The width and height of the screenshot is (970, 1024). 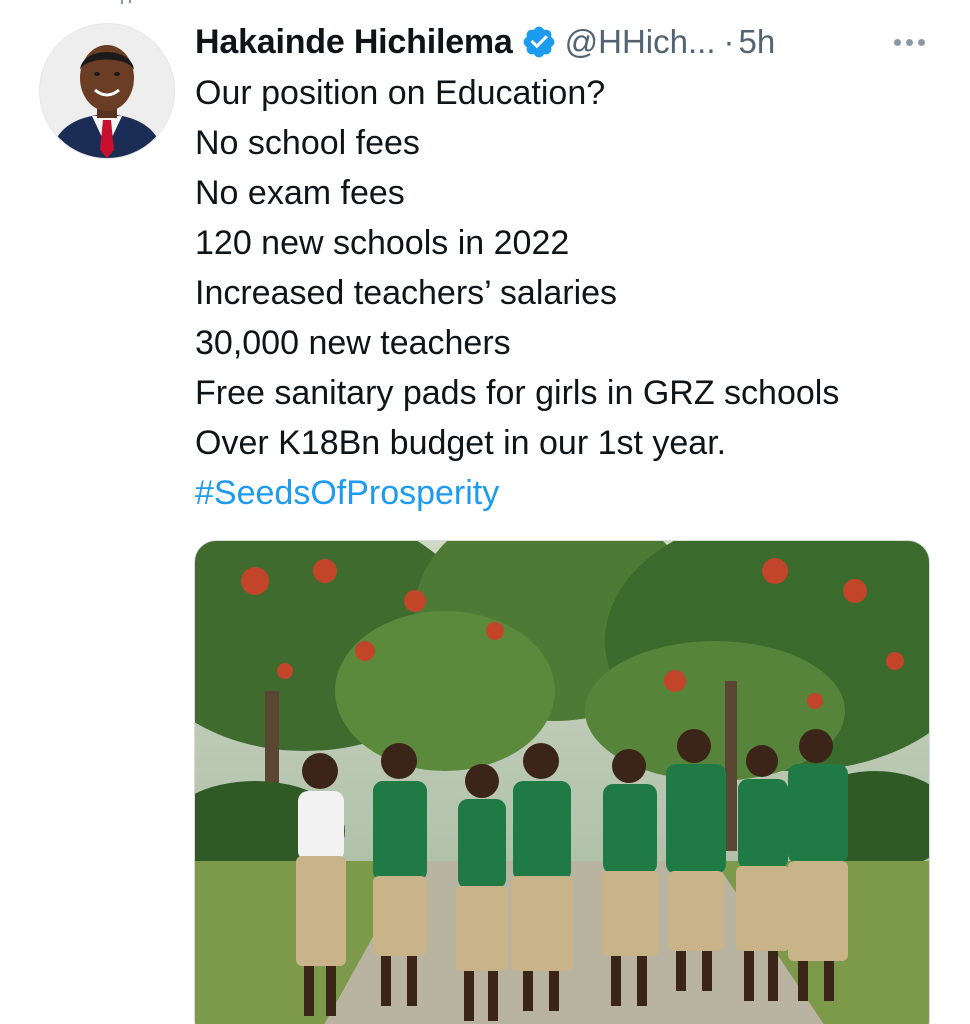 I want to click on tweet-line: No exam fees, so click(x=300, y=193).